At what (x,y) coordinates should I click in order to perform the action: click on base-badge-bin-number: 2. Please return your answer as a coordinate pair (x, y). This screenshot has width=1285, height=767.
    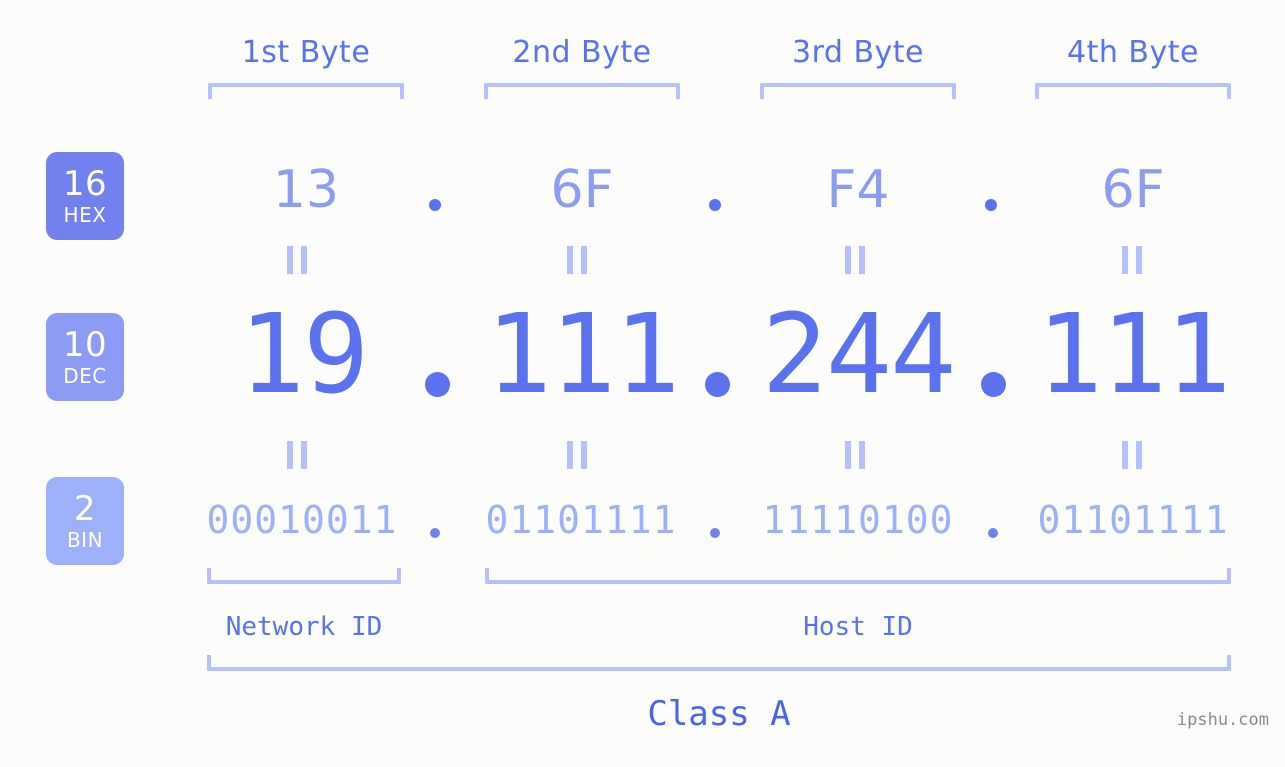
    Looking at the image, I should click on (85, 508).